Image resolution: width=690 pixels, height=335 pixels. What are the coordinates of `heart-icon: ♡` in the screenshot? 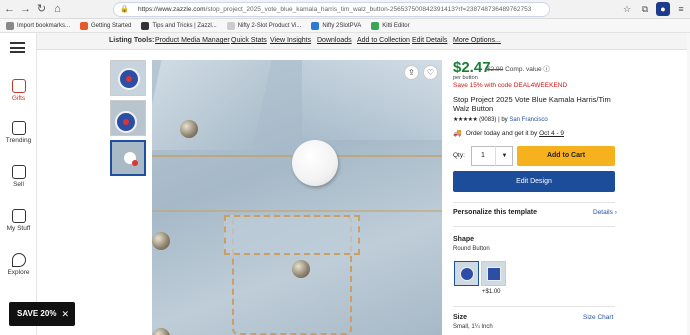 It's located at (430, 72).